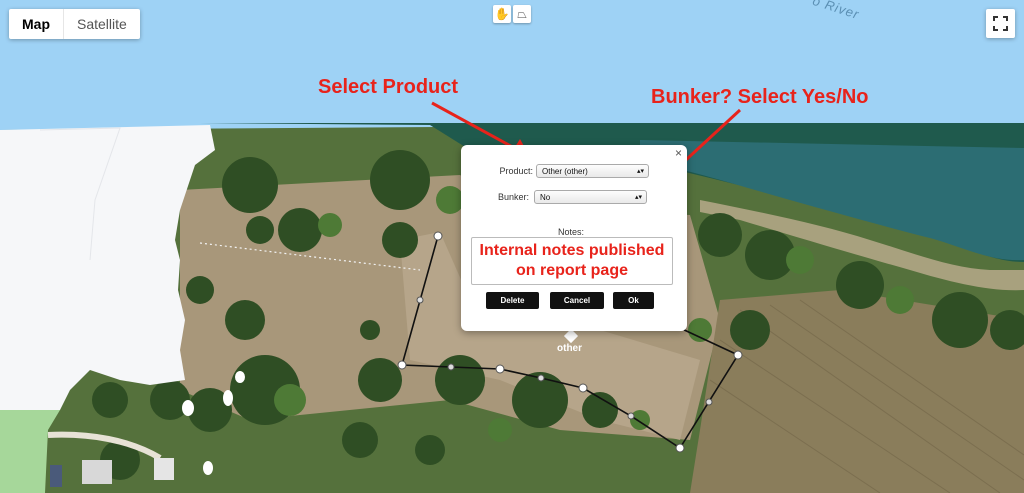 Image resolution: width=1024 pixels, height=493 pixels. What do you see at coordinates (678, 153) in the screenshot?
I see `close-icon: ×` at bounding box center [678, 153].